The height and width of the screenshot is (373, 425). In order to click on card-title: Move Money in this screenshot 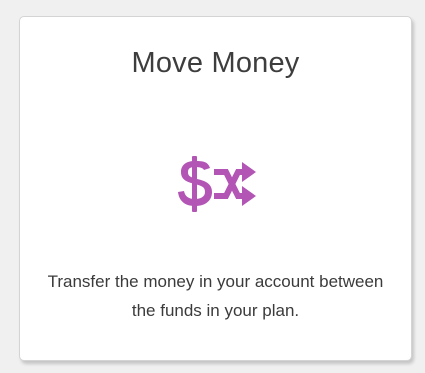, I will do `click(215, 63)`.